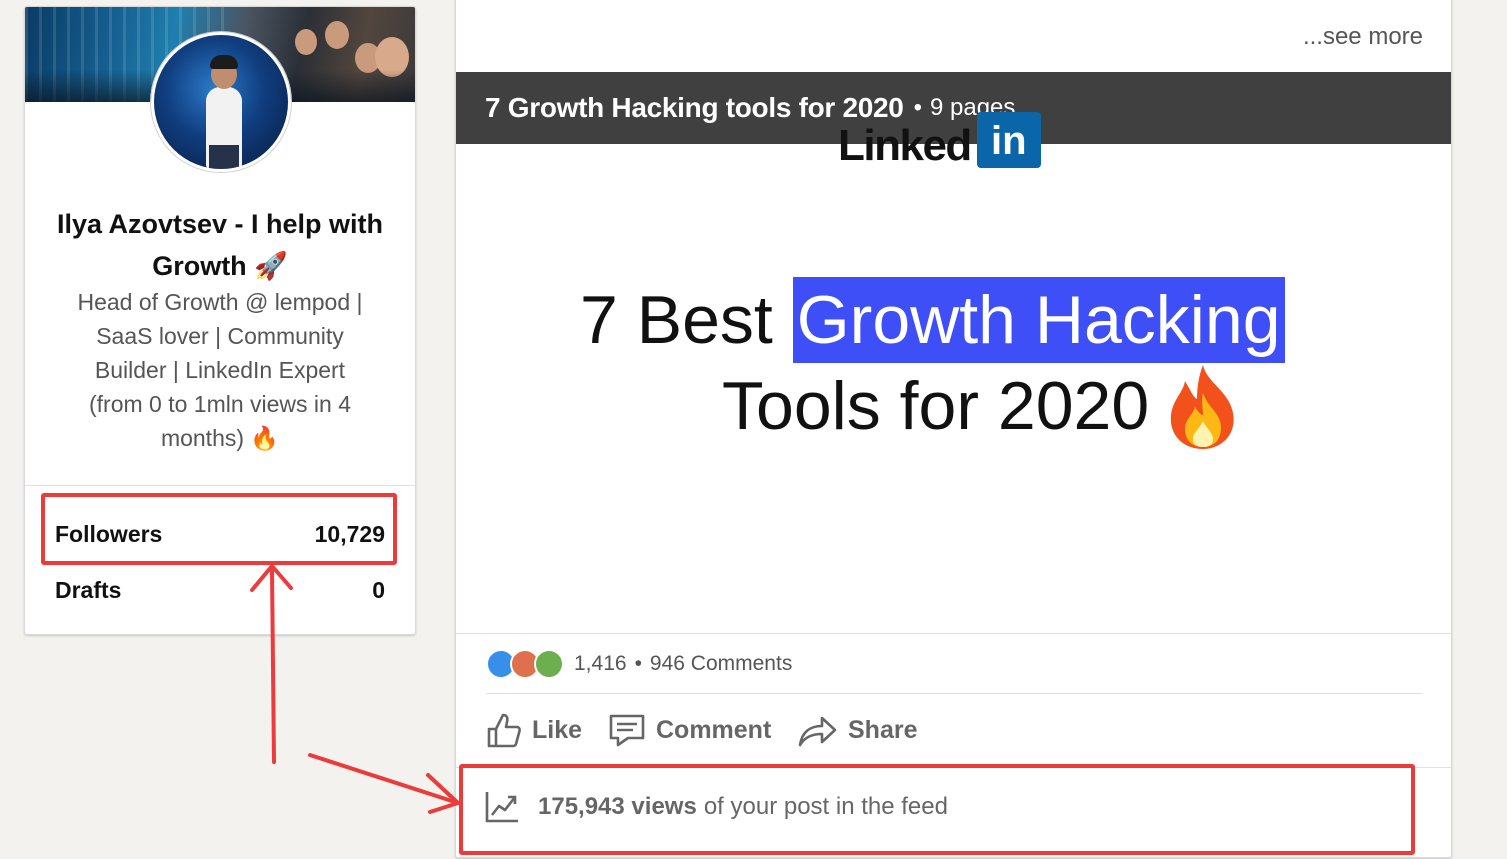  Describe the element at coordinates (721, 664) in the screenshot. I see `comments-count: 946 Comments` at that location.